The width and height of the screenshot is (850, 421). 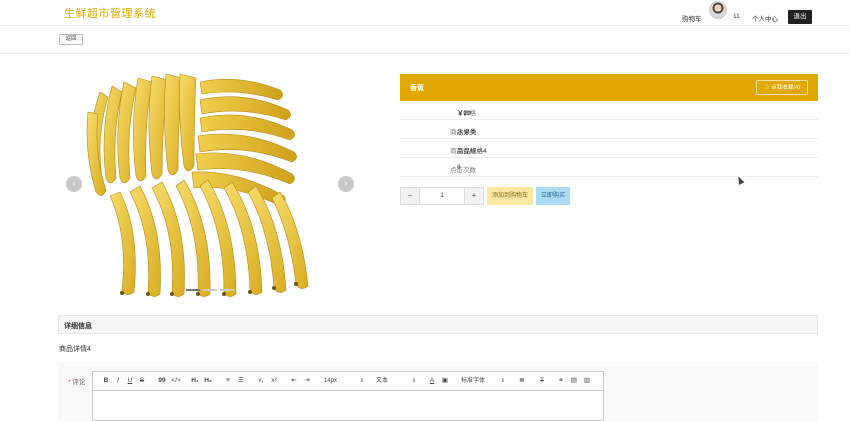 What do you see at coordinates (106, 381) in the screenshot?
I see `bold-icon: B` at bounding box center [106, 381].